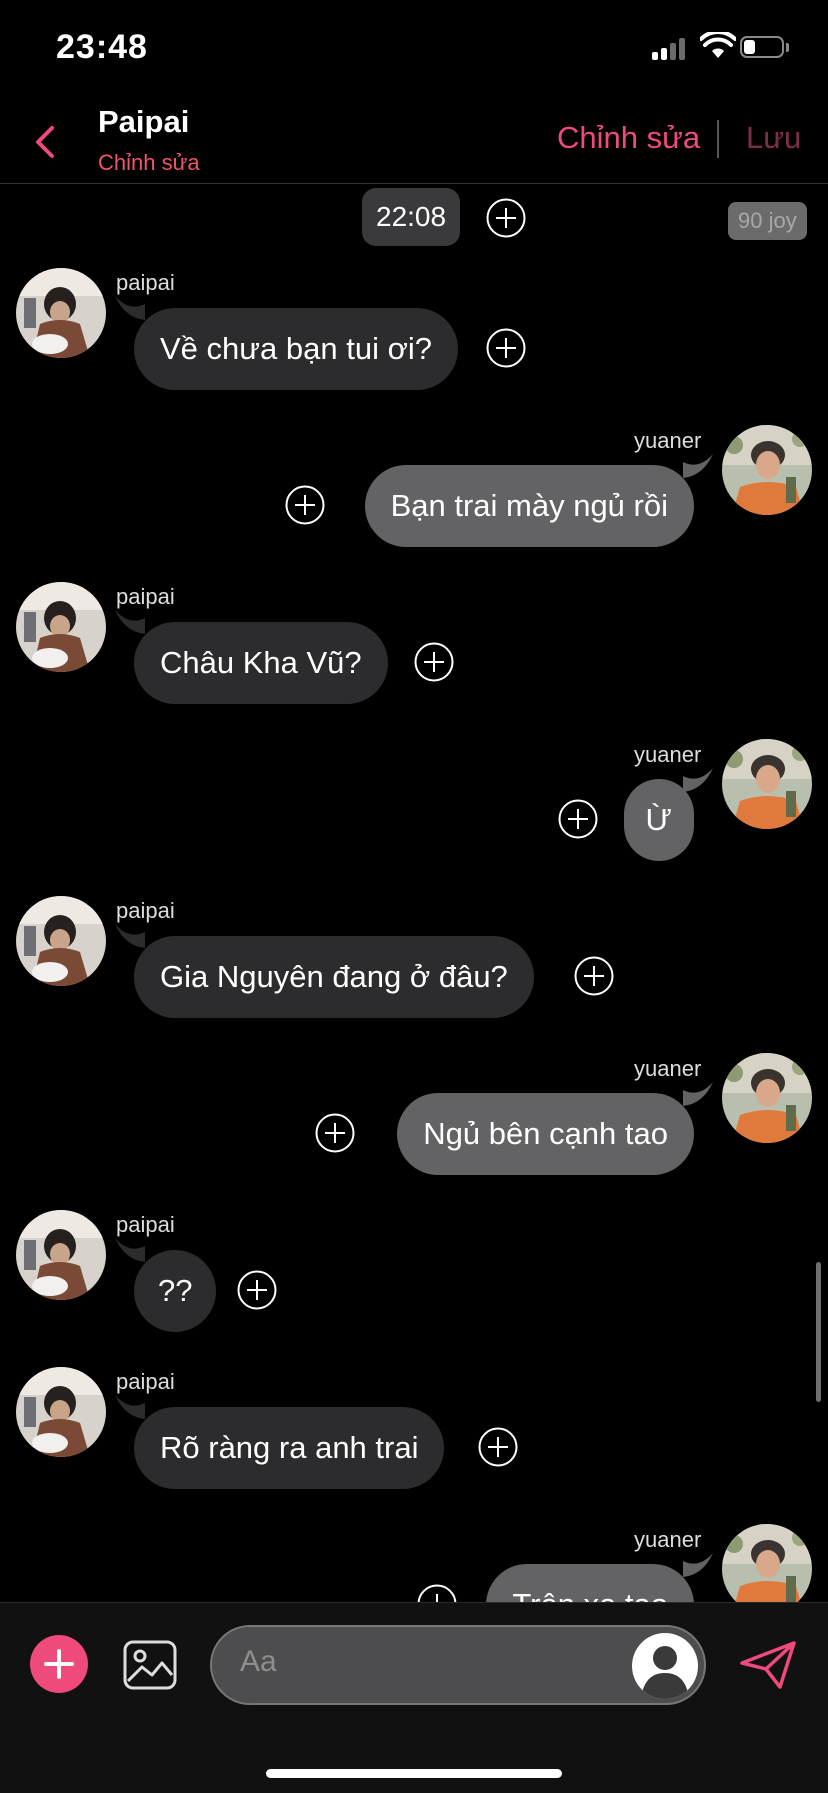 The width and height of the screenshot is (828, 1793). What do you see at coordinates (665, 1666) in the screenshot?
I see `profile-avatar-icon` at bounding box center [665, 1666].